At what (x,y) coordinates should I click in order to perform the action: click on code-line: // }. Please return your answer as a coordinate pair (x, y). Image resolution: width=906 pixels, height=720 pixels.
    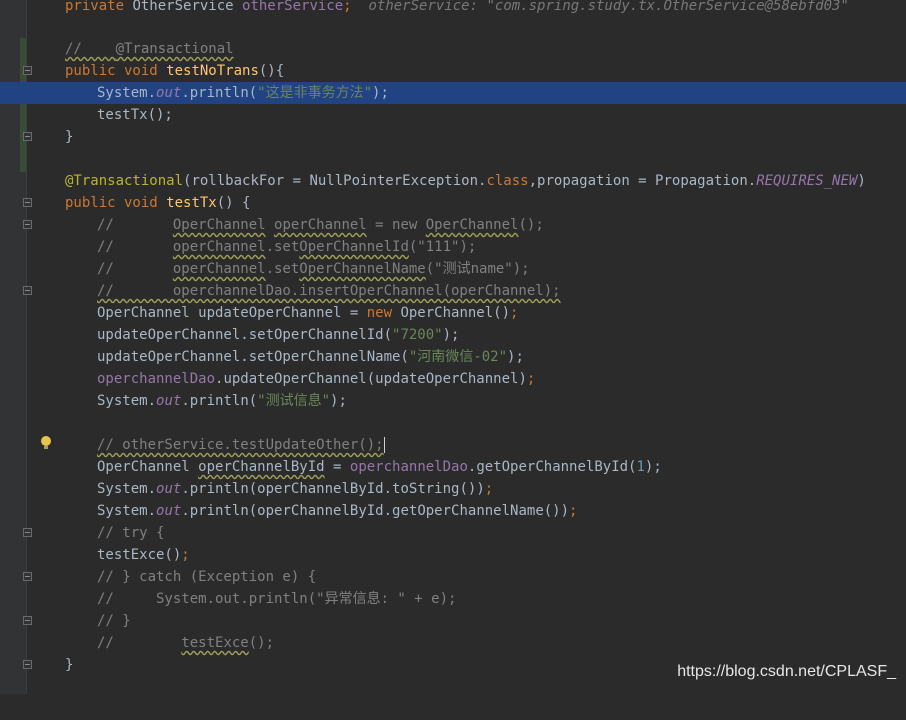
    Looking at the image, I should click on (453, 621).